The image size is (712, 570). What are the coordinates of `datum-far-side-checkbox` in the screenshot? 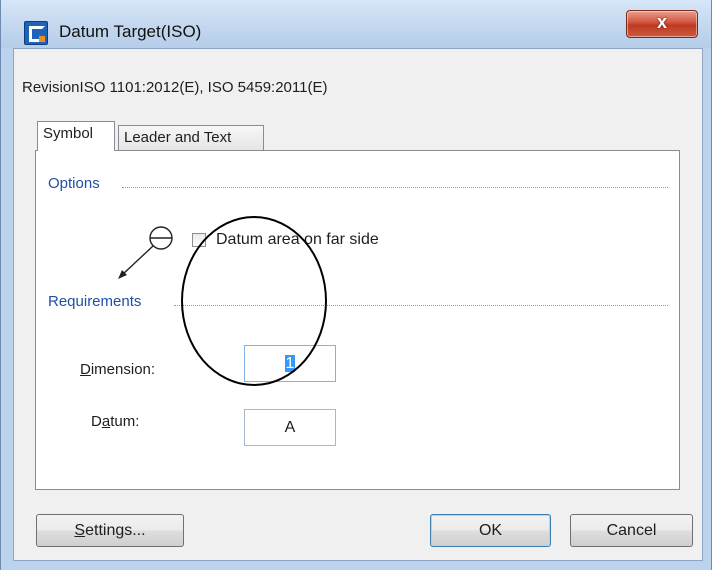 It's located at (199, 240).